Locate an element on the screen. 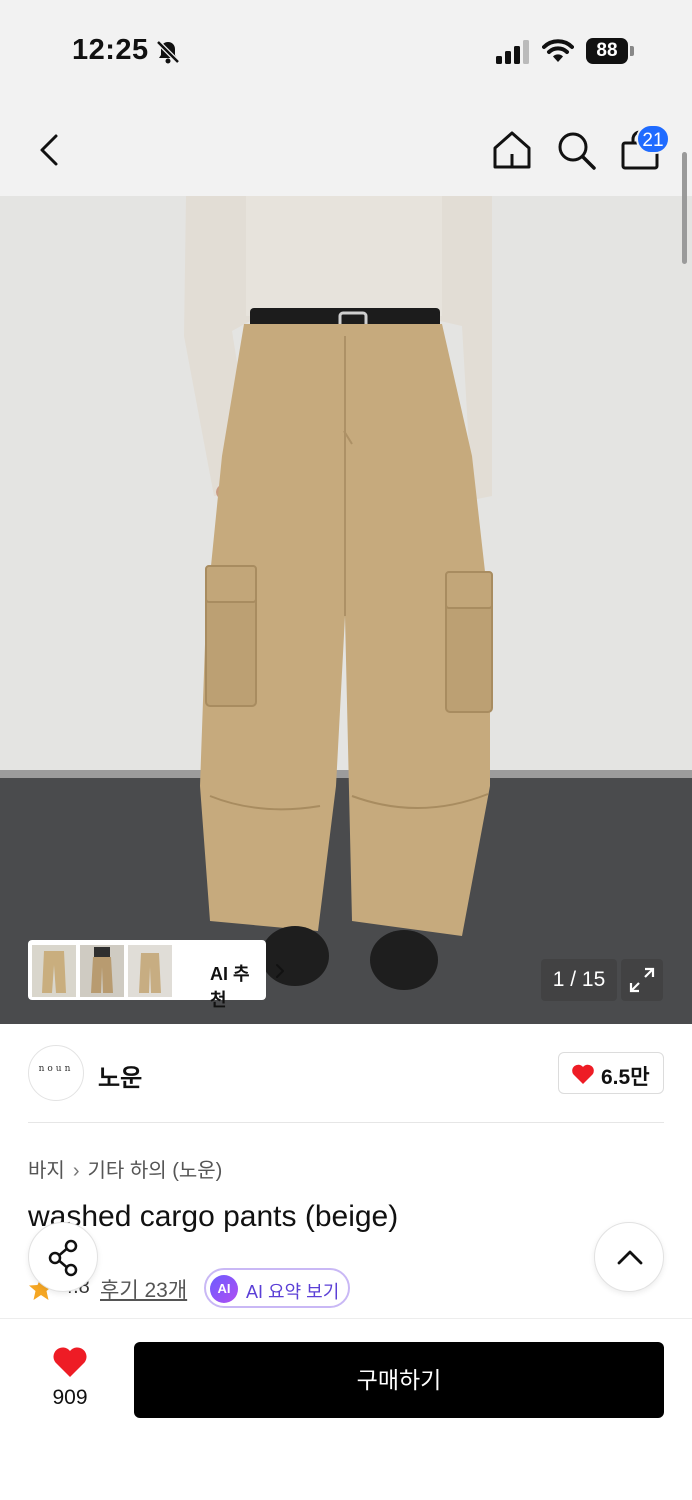 The height and width of the screenshot is (1500, 692). brand-name: 노운 is located at coordinates (120, 1075).